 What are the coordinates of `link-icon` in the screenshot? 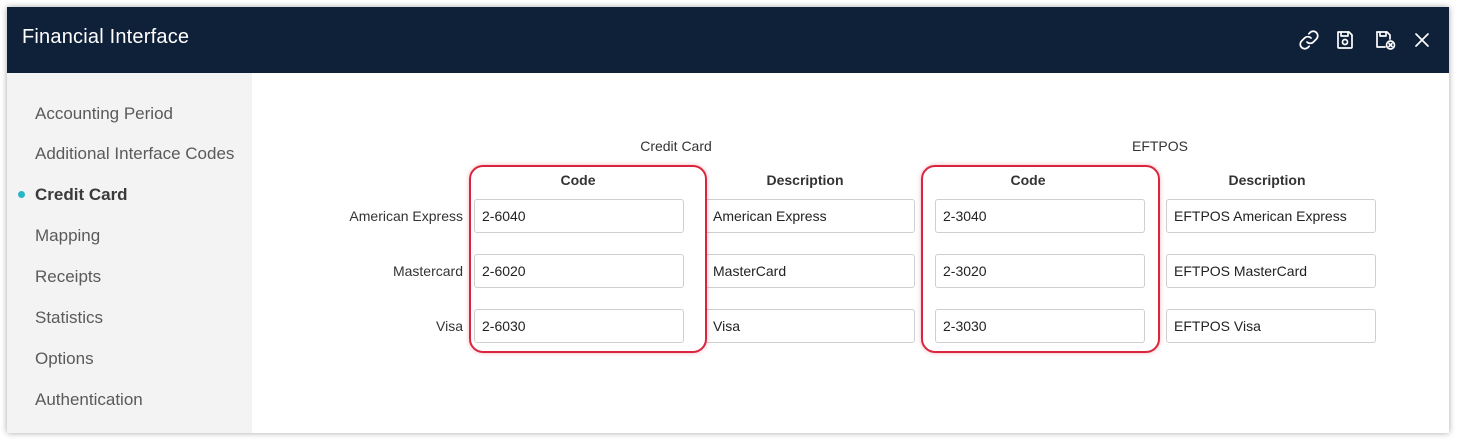 It's located at (1309, 40).